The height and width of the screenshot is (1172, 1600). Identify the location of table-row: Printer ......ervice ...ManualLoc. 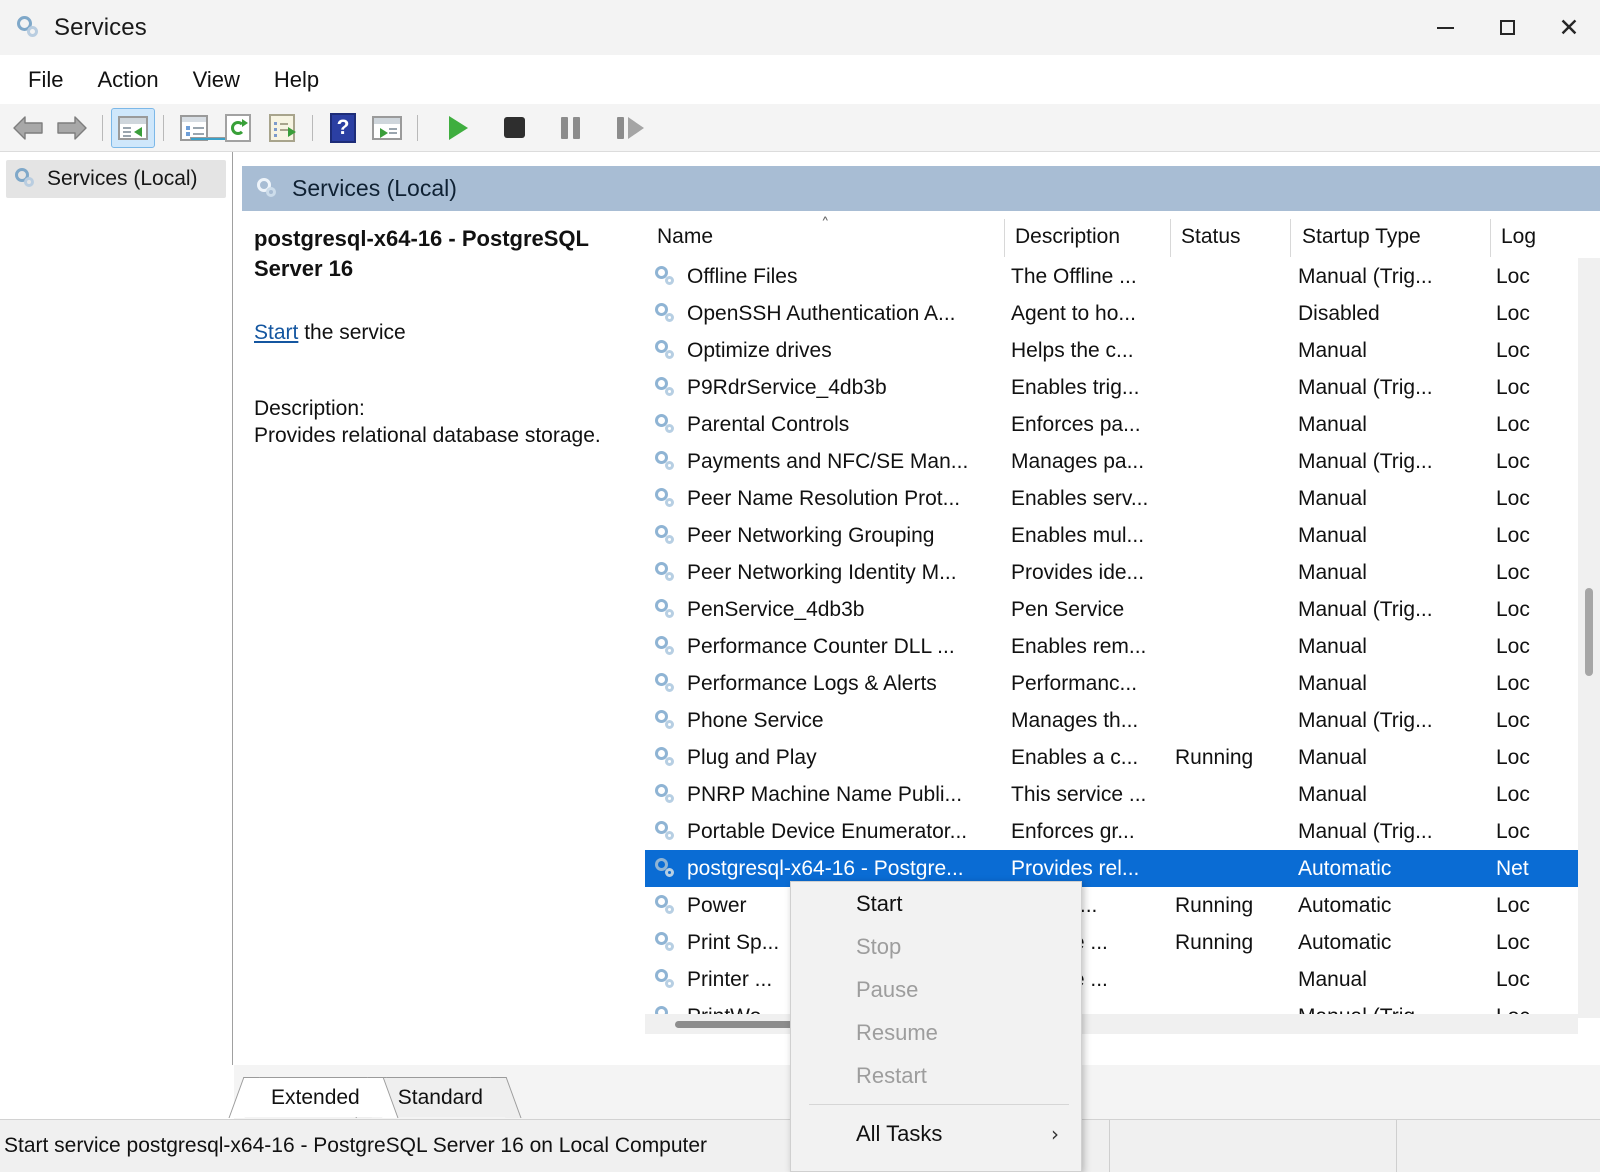
(1122, 979).